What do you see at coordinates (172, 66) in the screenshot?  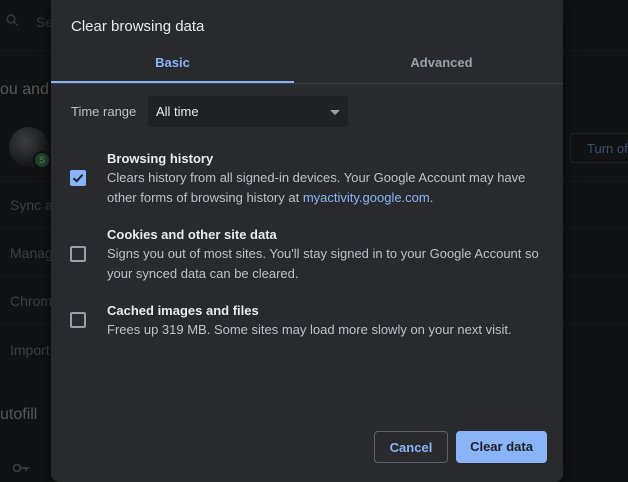 I see `tab-basic: Basic` at bounding box center [172, 66].